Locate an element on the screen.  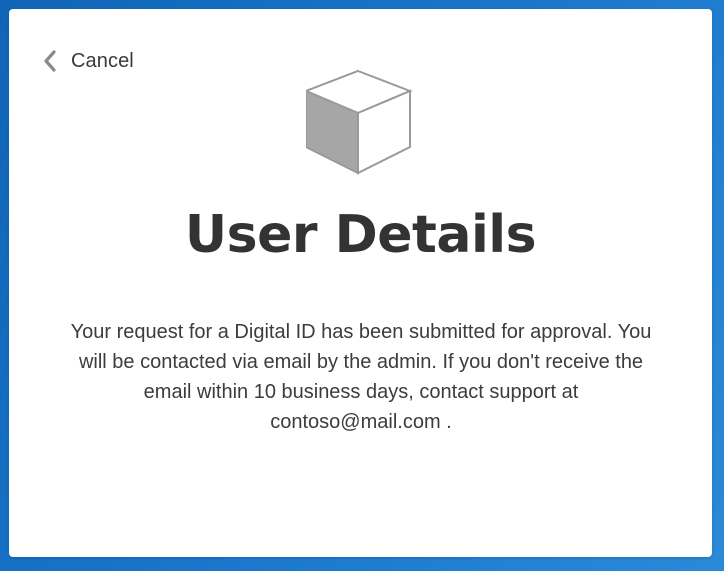
chevron-left-icon is located at coordinates (50, 61).